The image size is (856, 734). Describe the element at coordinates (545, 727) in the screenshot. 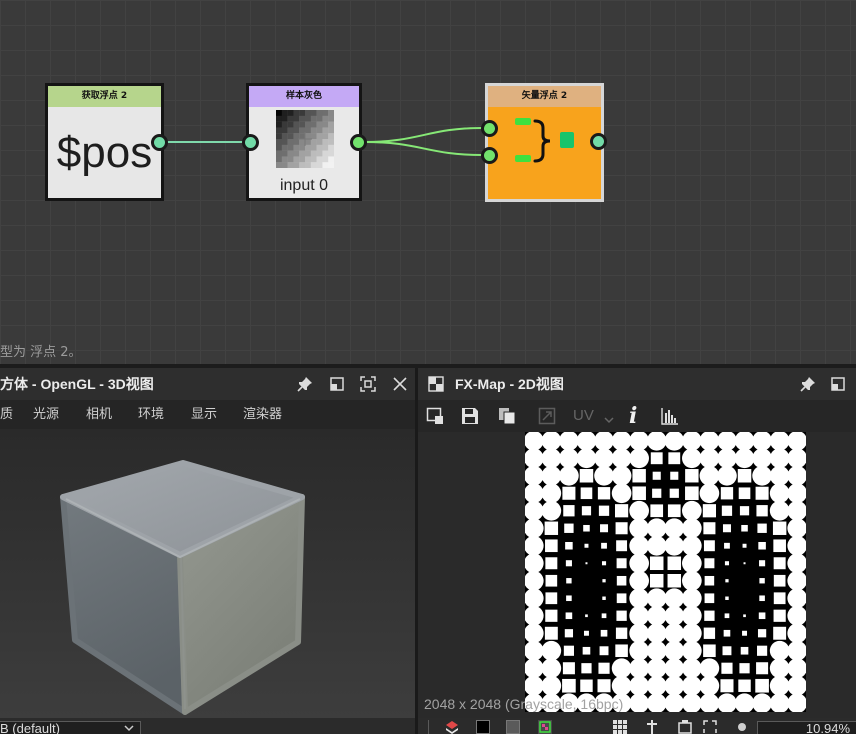

I see `checker-background-icon` at that location.